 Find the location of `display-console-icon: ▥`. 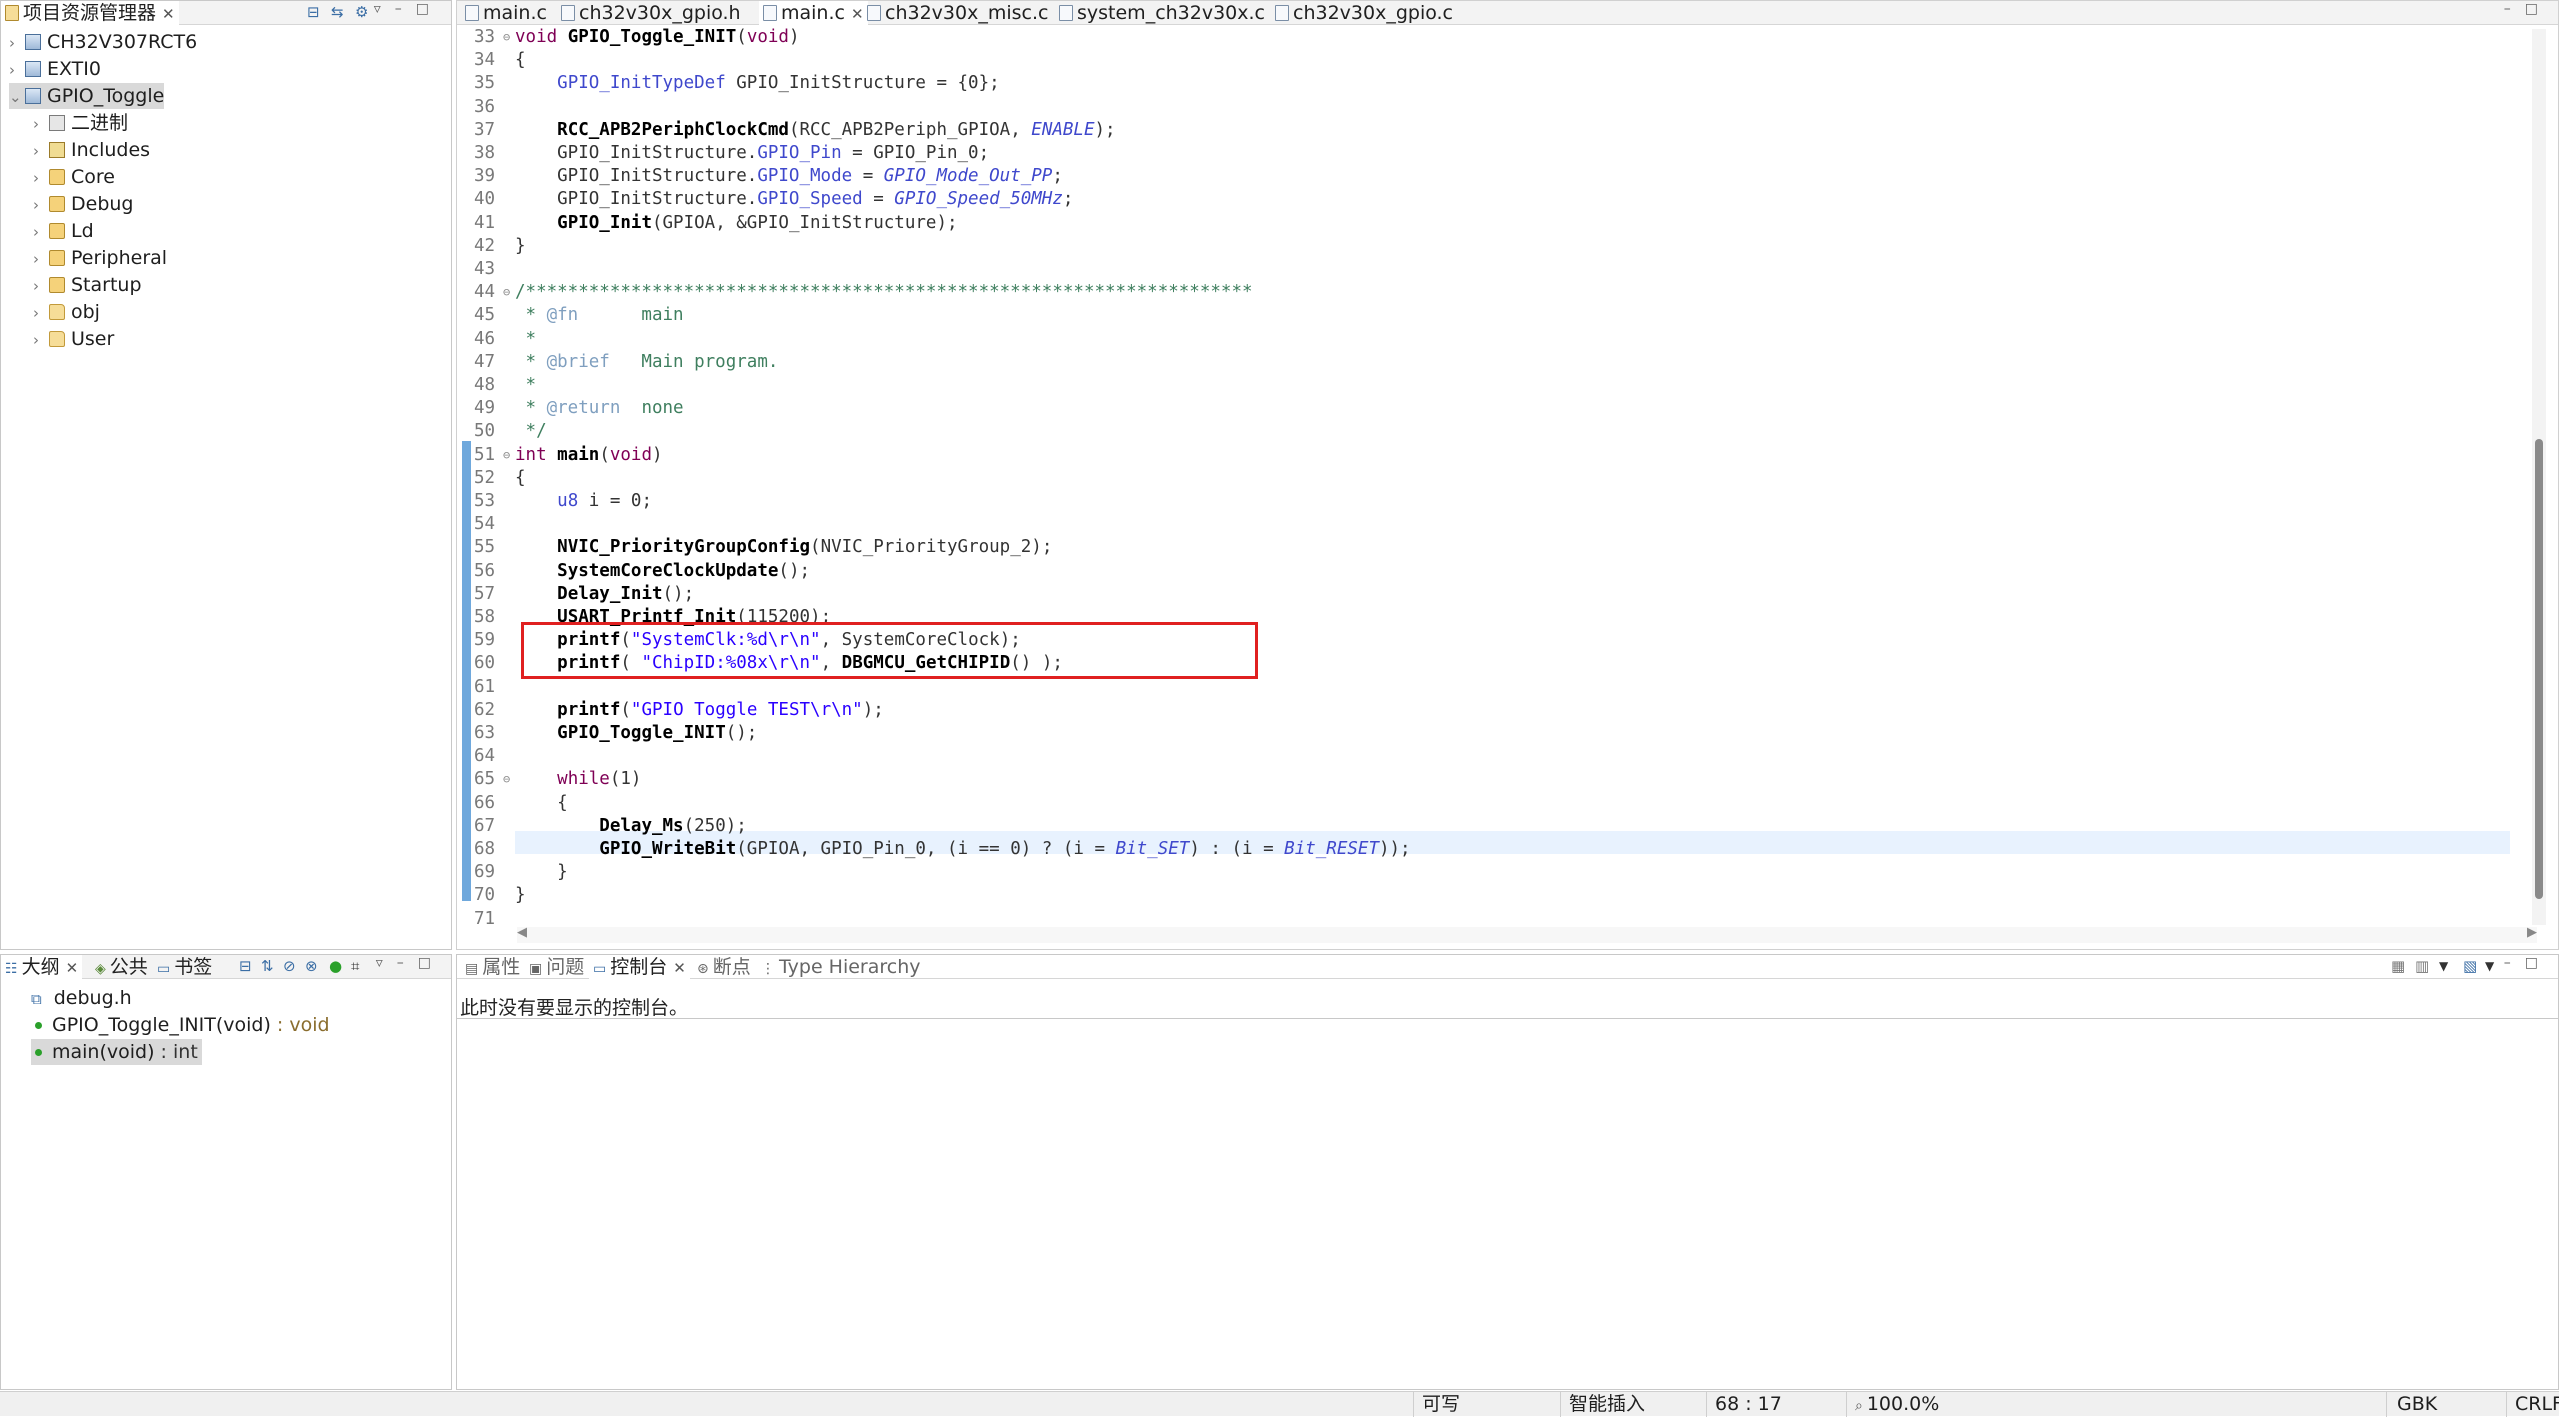

display-console-icon: ▥ is located at coordinates (2422, 966).